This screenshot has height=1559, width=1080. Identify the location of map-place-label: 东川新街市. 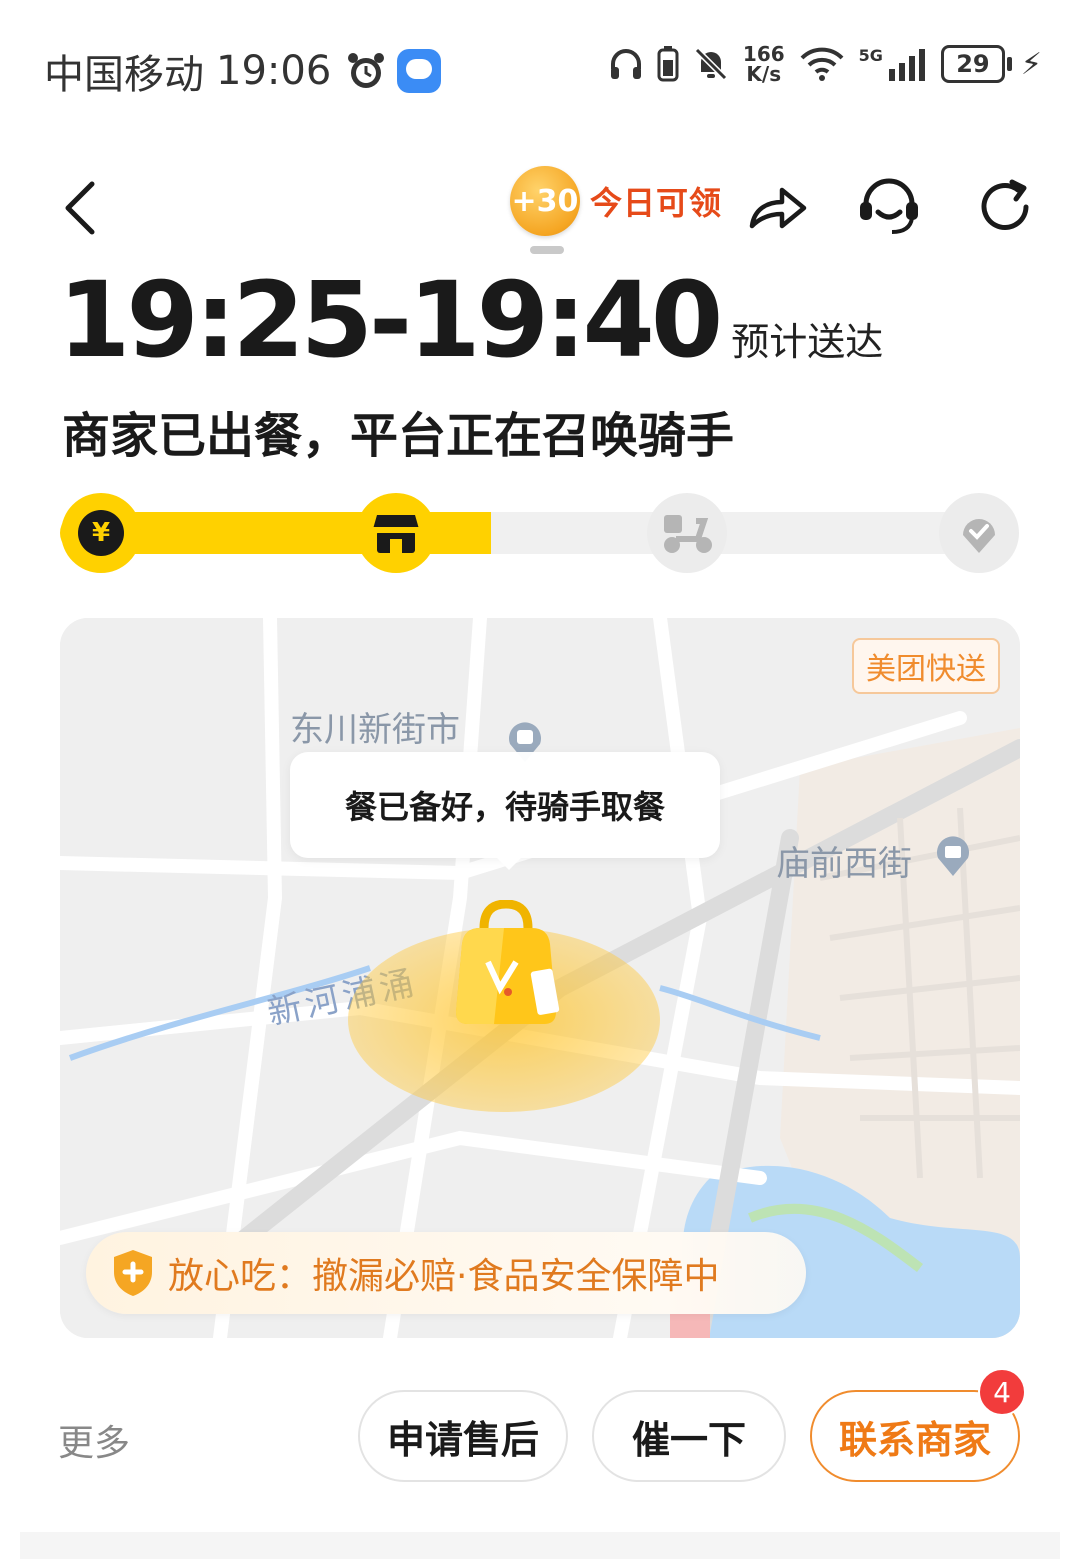
(375, 726).